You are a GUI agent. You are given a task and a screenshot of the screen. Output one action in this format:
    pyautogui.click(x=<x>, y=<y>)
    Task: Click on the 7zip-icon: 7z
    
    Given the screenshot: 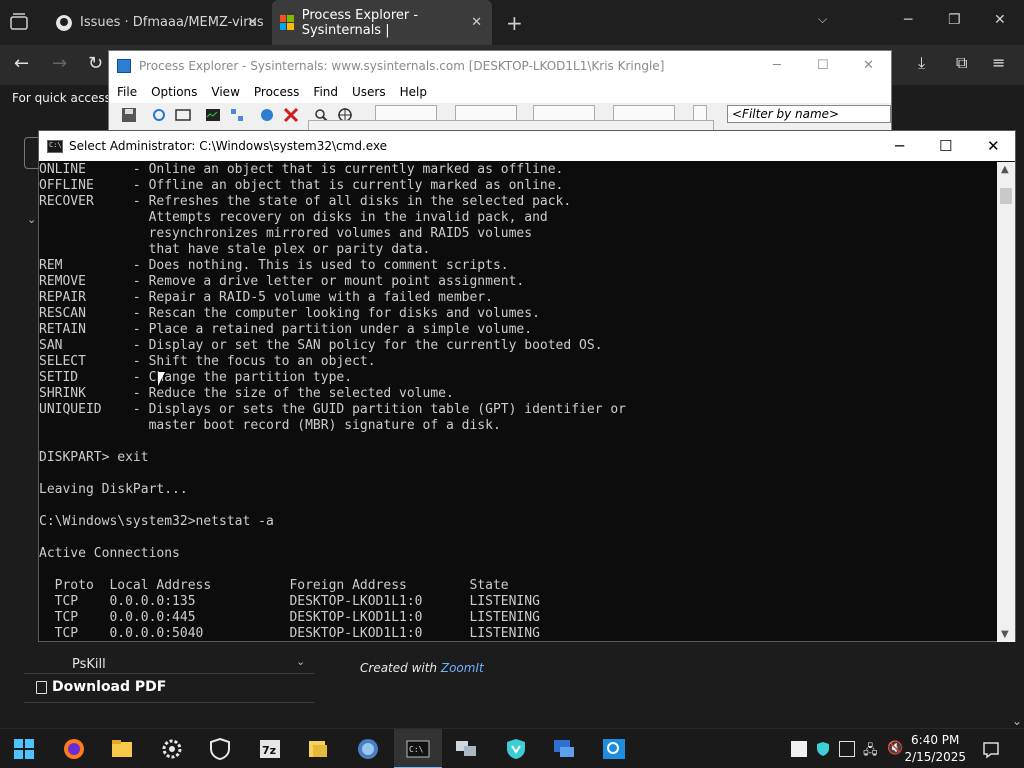 What is the action you would take?
    pyautogui.click(x=270, y=749)
    